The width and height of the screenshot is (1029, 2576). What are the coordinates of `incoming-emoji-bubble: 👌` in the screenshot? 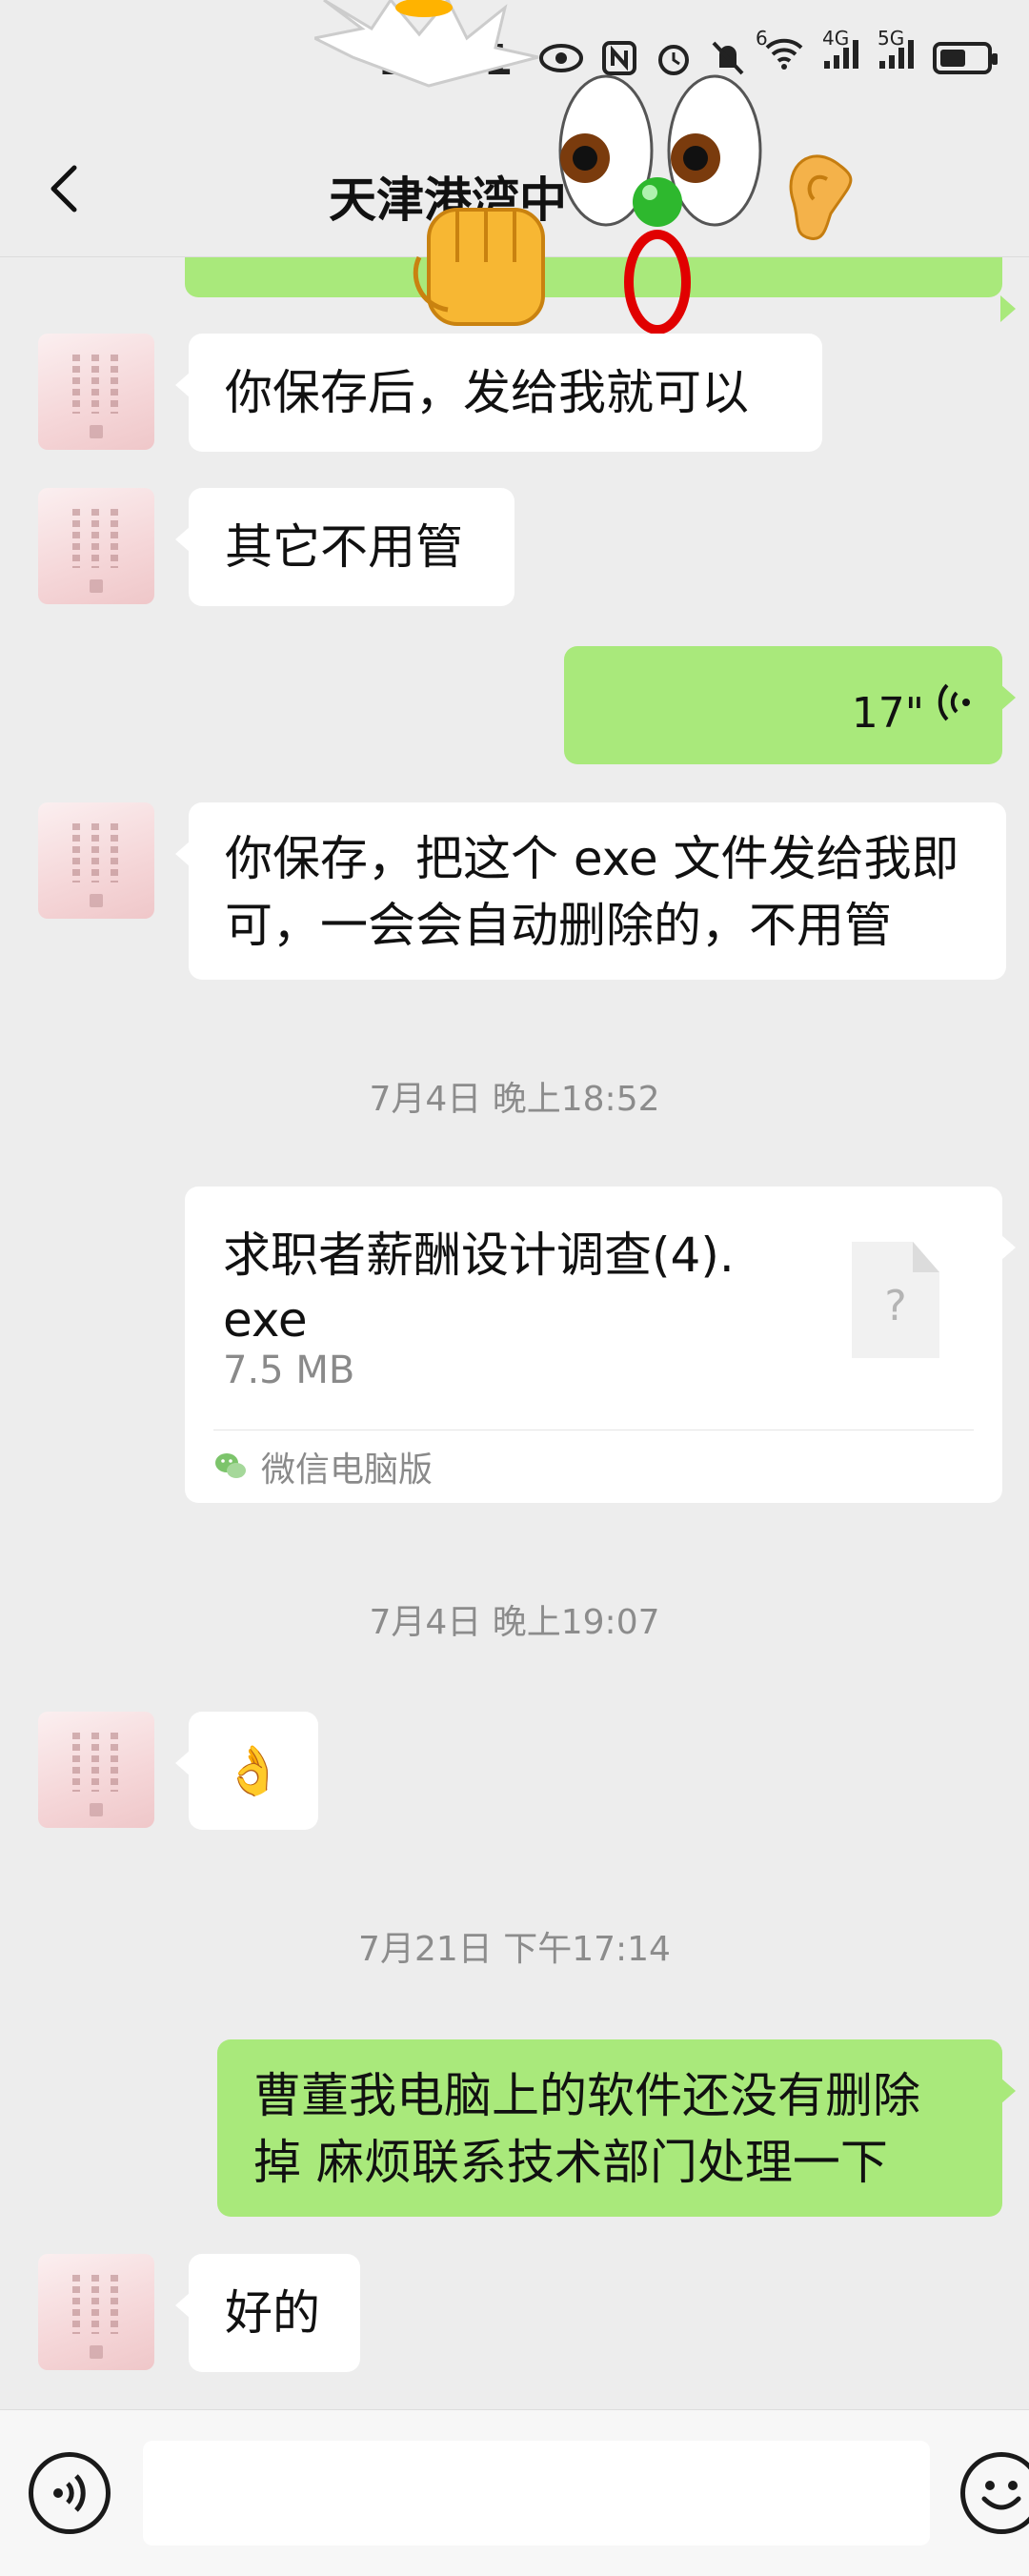 It's located at (246, 1771).